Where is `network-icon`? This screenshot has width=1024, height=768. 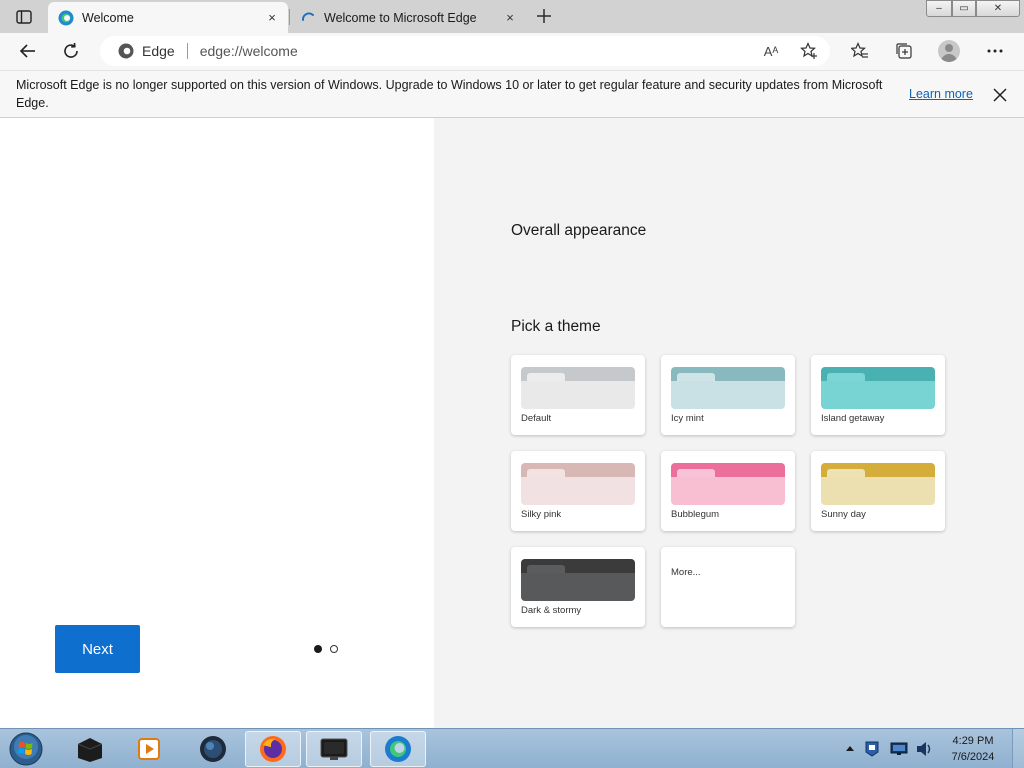
network-icon is located at coordinates (899, 749).